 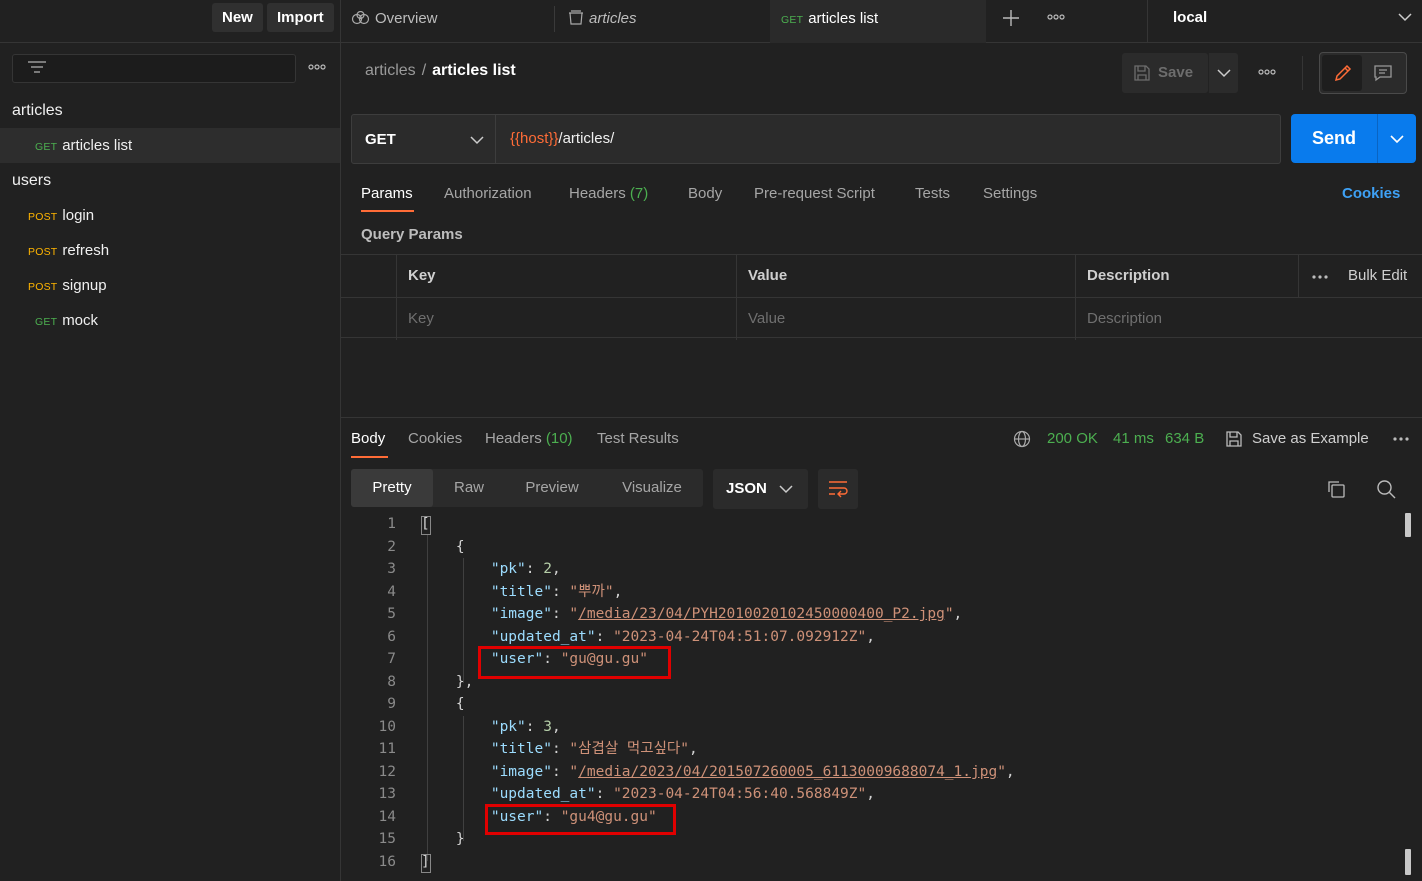 I want to click on line-number: 11, so click(x=387, y=749).